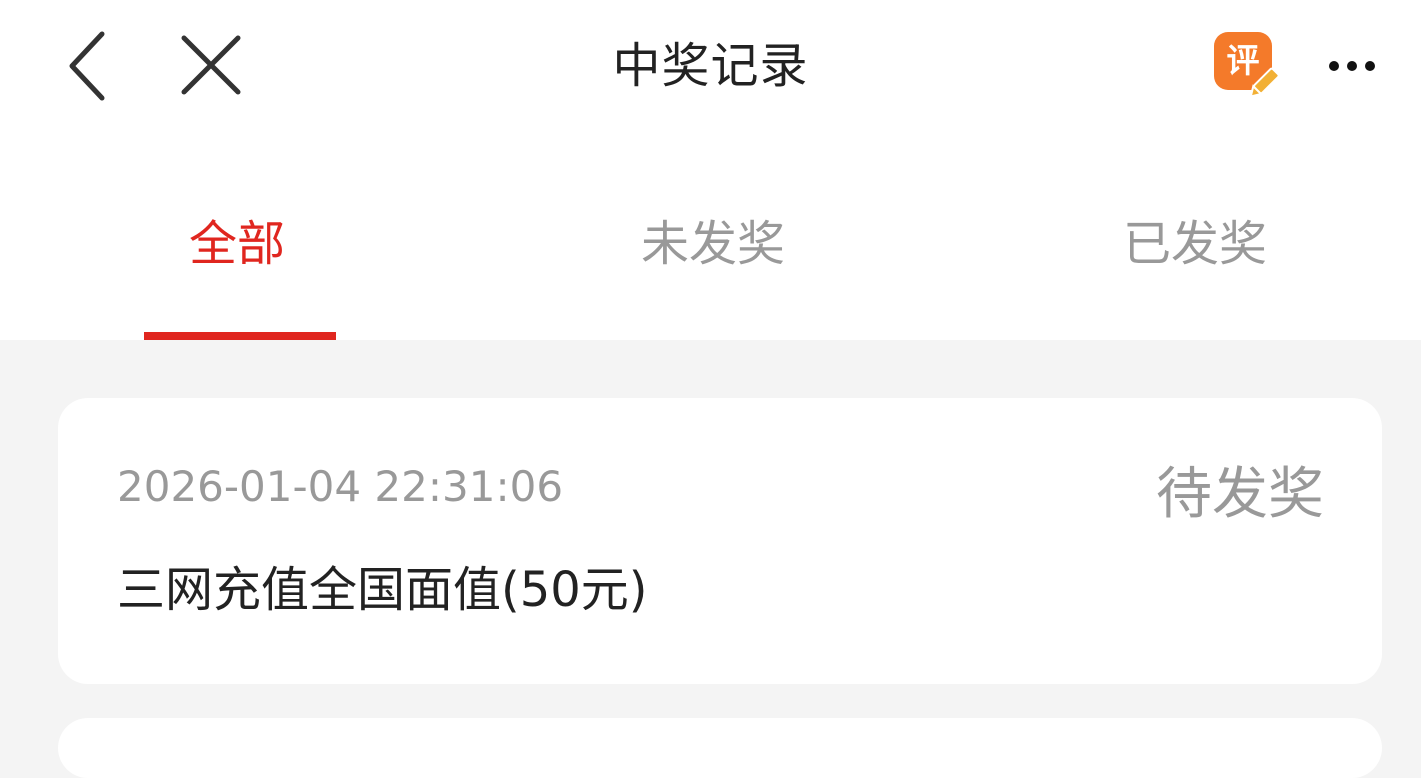  I want to click on tab-issued: 已发奖, so click(1195, 244).